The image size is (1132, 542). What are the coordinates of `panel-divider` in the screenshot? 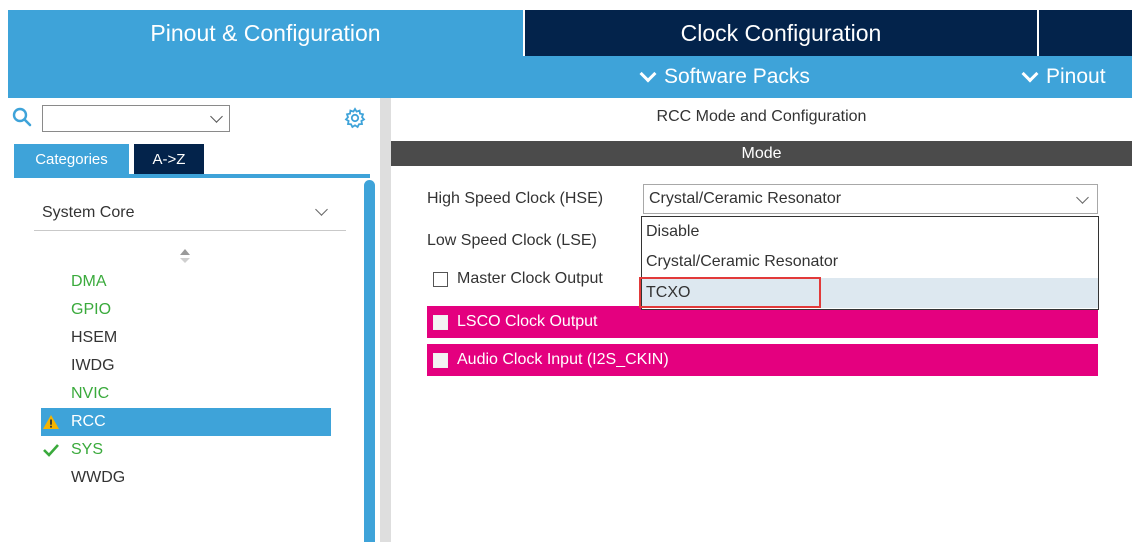 It's located at (385, 320).